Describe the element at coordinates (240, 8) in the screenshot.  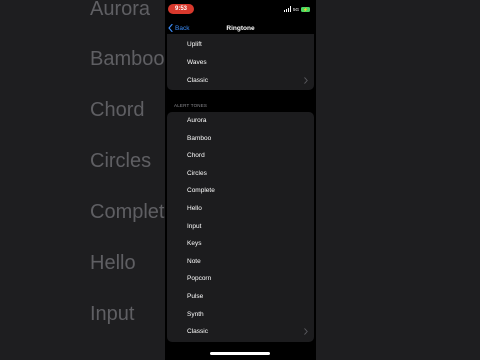
I see `status-bar: 9:53 5G ⚡` at that location.